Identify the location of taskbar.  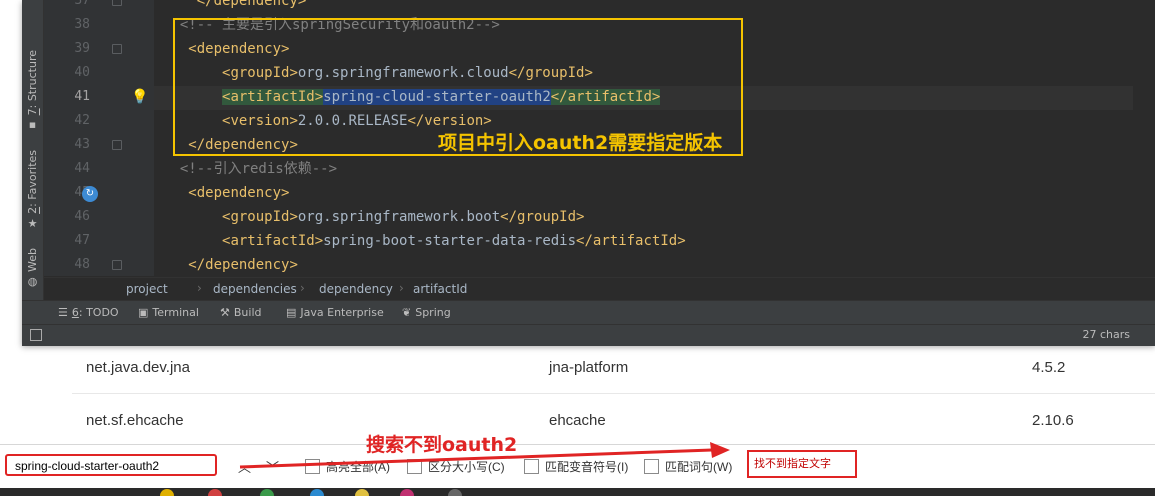
(577, 492).